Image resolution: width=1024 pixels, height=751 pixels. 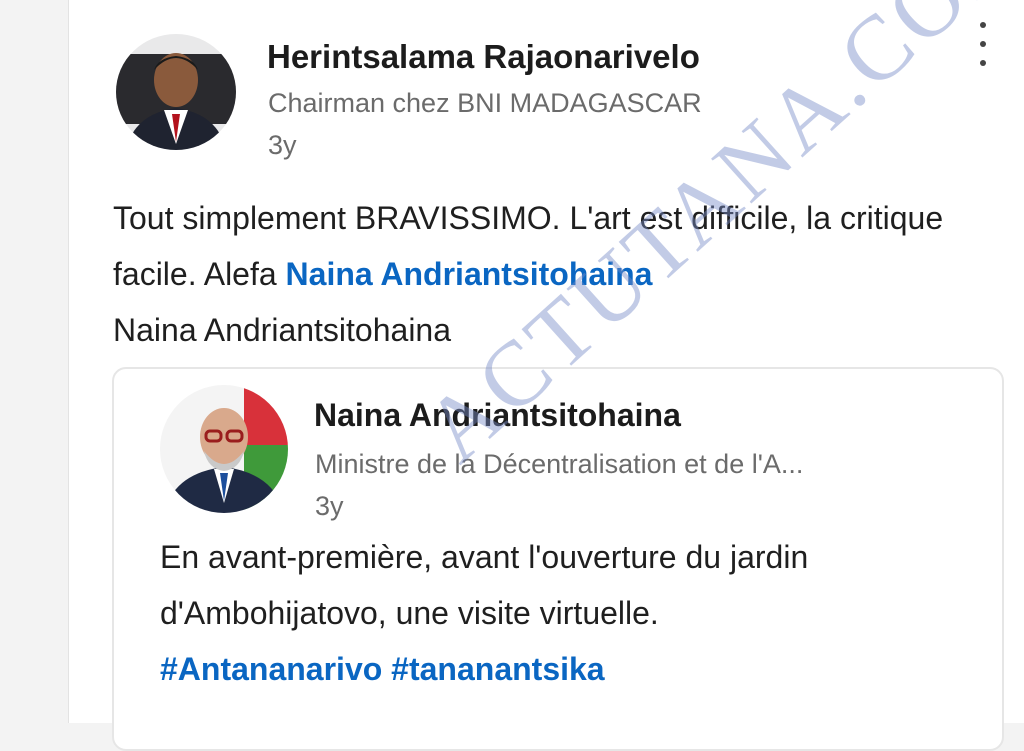 I want to click on post-time: 3y, so click(x=282, y=145).